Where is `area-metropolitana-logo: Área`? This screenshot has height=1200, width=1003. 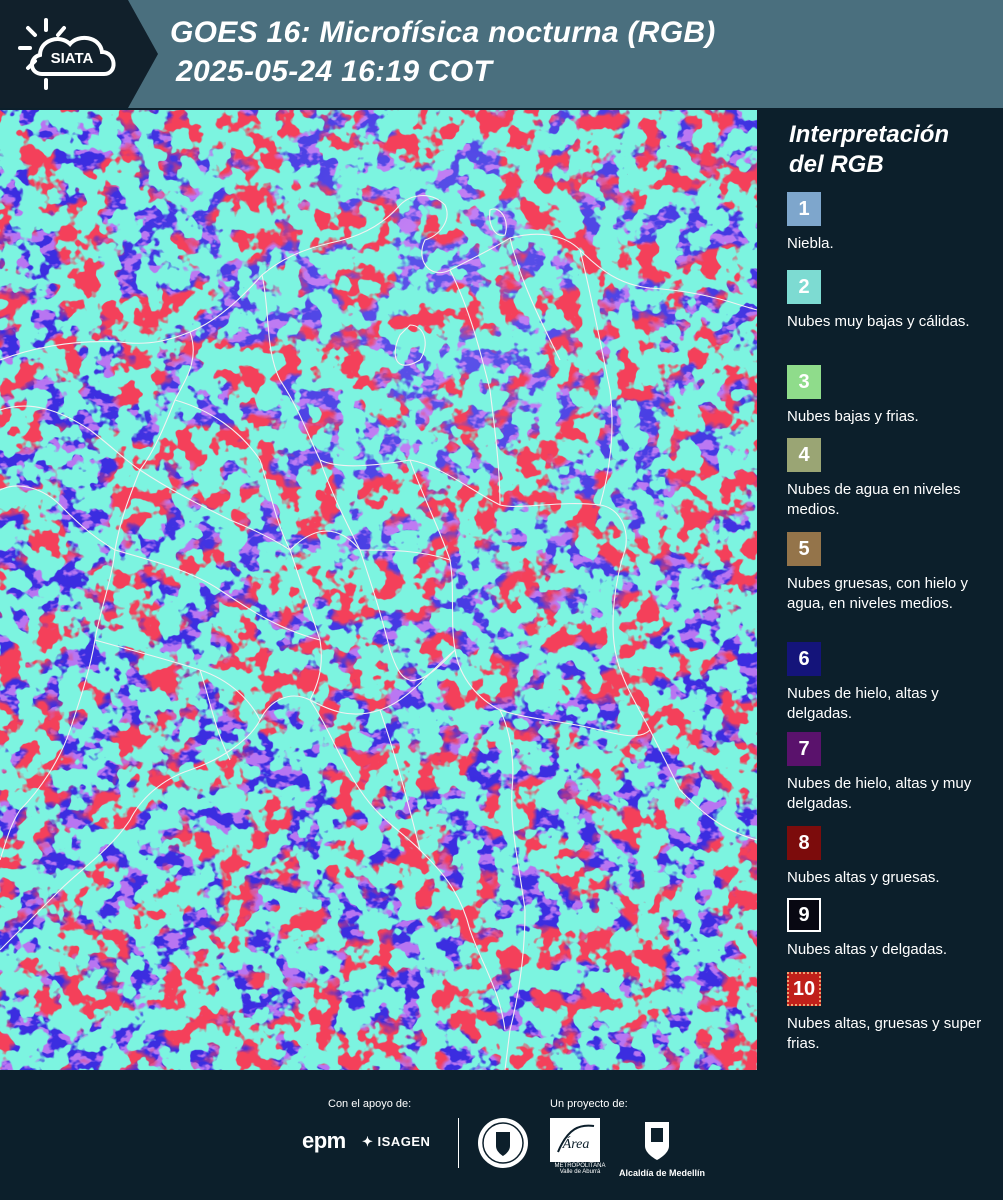 area-metropolitana-logo: Área is located at coordinates (580, 1140).